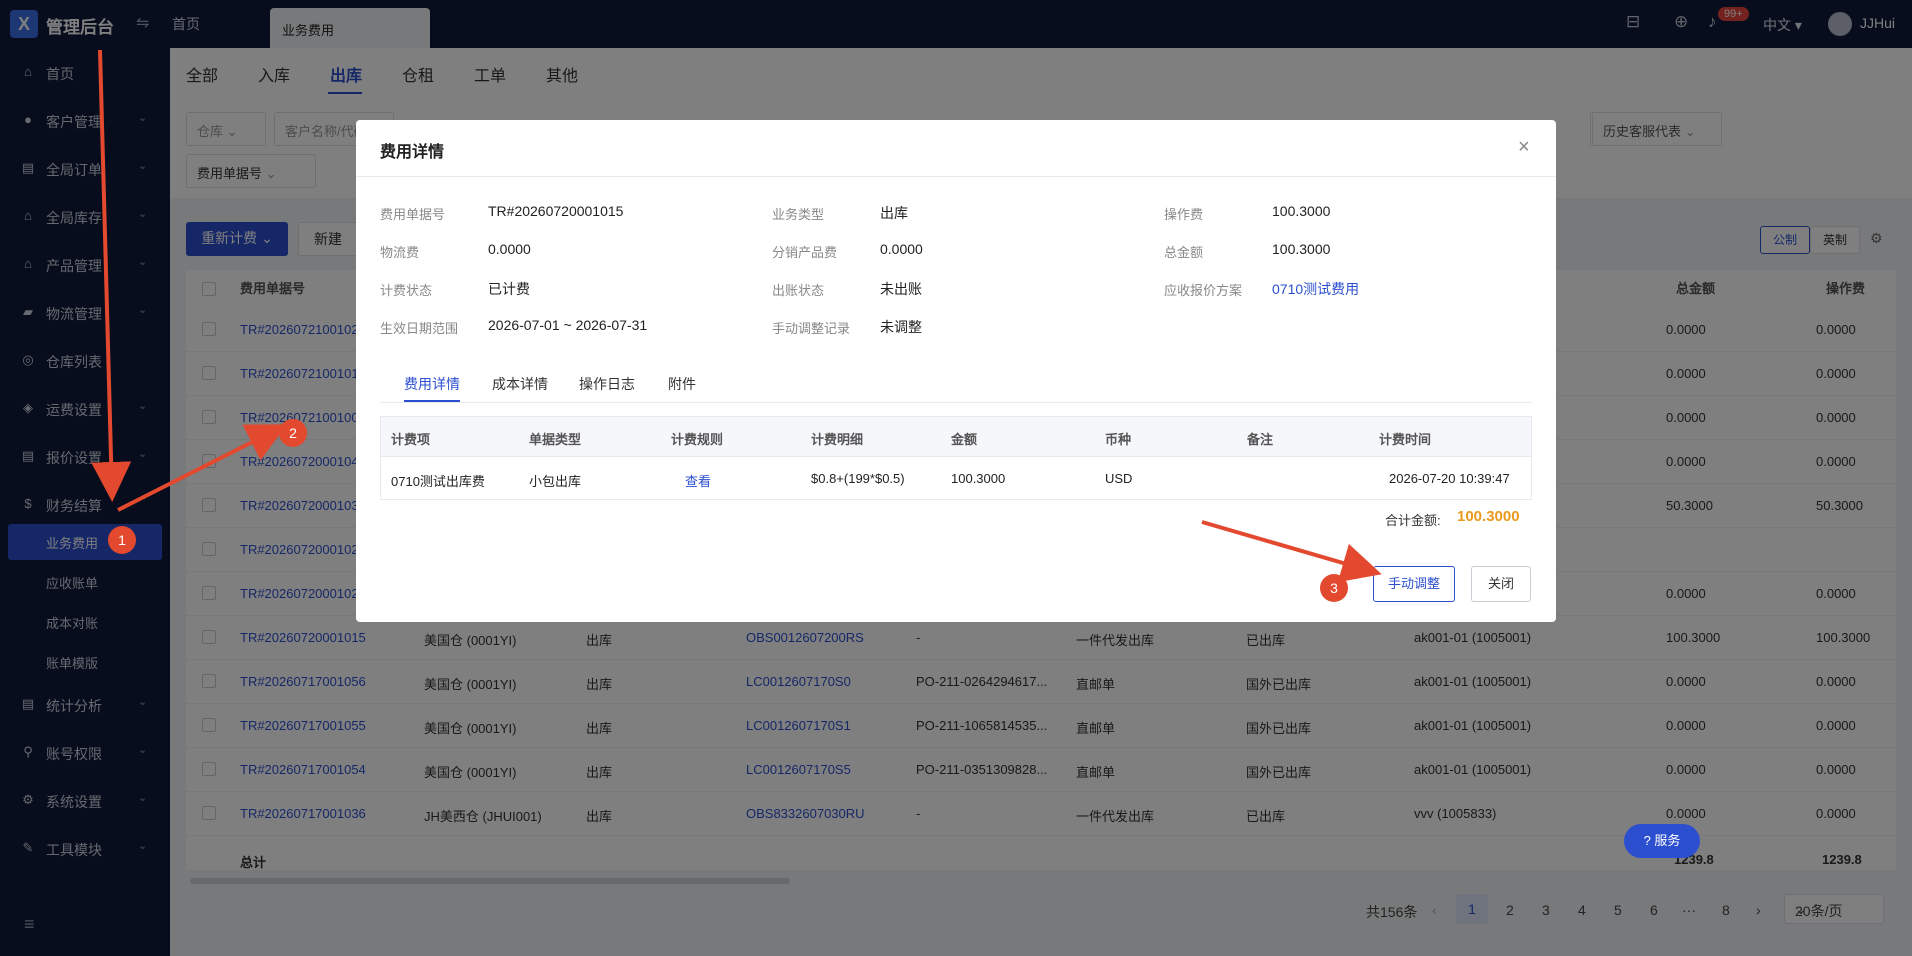 The height and width of the screenshot is (956, 1912). I want to click on step-marker-3: 3, so click(1334, 588).